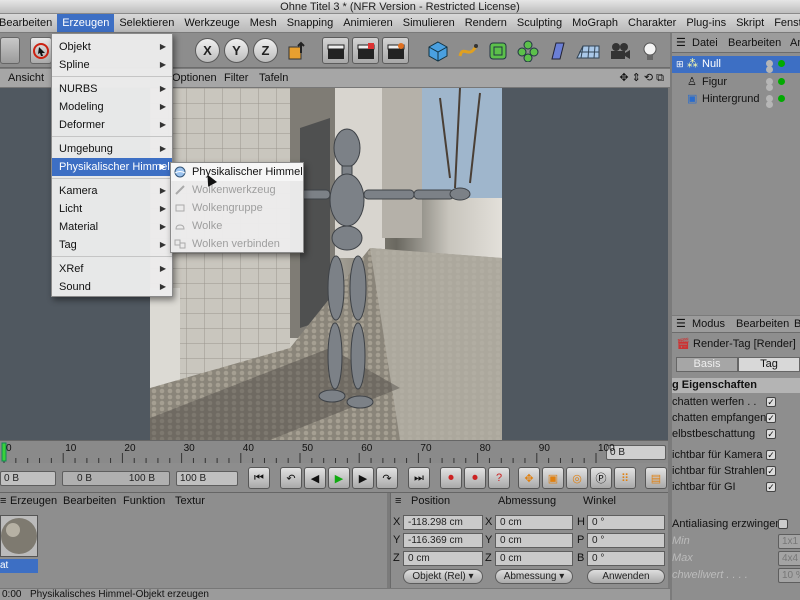 The image size is (800, 600). What do you see at coordinates (310, 23) in the screenshot?
I see `menu-snapping: Snapping` at bounding box center [310, 23].